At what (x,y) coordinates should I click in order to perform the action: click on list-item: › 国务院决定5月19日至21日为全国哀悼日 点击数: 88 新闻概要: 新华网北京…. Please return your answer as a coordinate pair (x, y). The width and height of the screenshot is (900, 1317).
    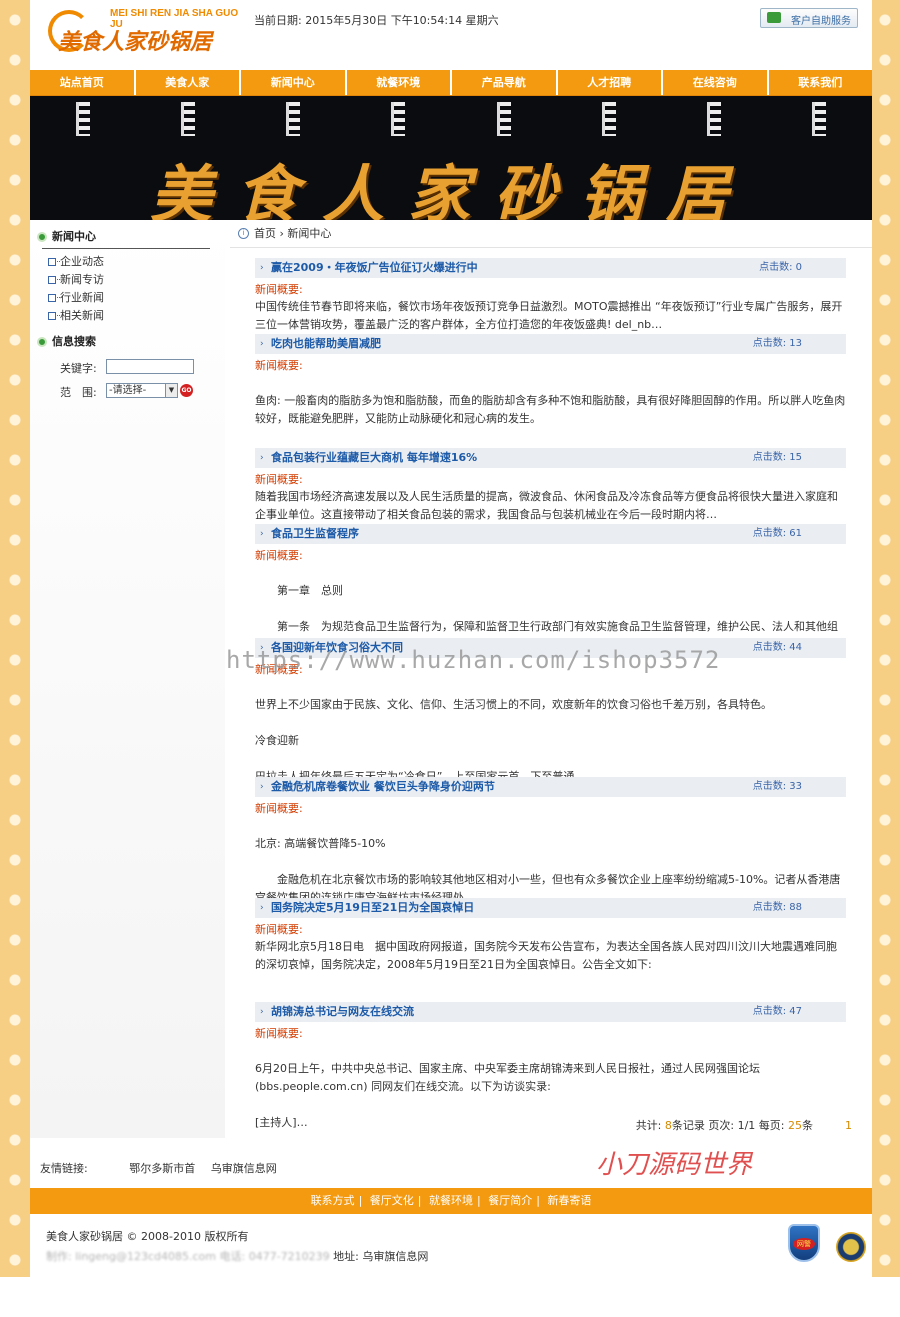
    Looking at the image, I should click on (550, 954).